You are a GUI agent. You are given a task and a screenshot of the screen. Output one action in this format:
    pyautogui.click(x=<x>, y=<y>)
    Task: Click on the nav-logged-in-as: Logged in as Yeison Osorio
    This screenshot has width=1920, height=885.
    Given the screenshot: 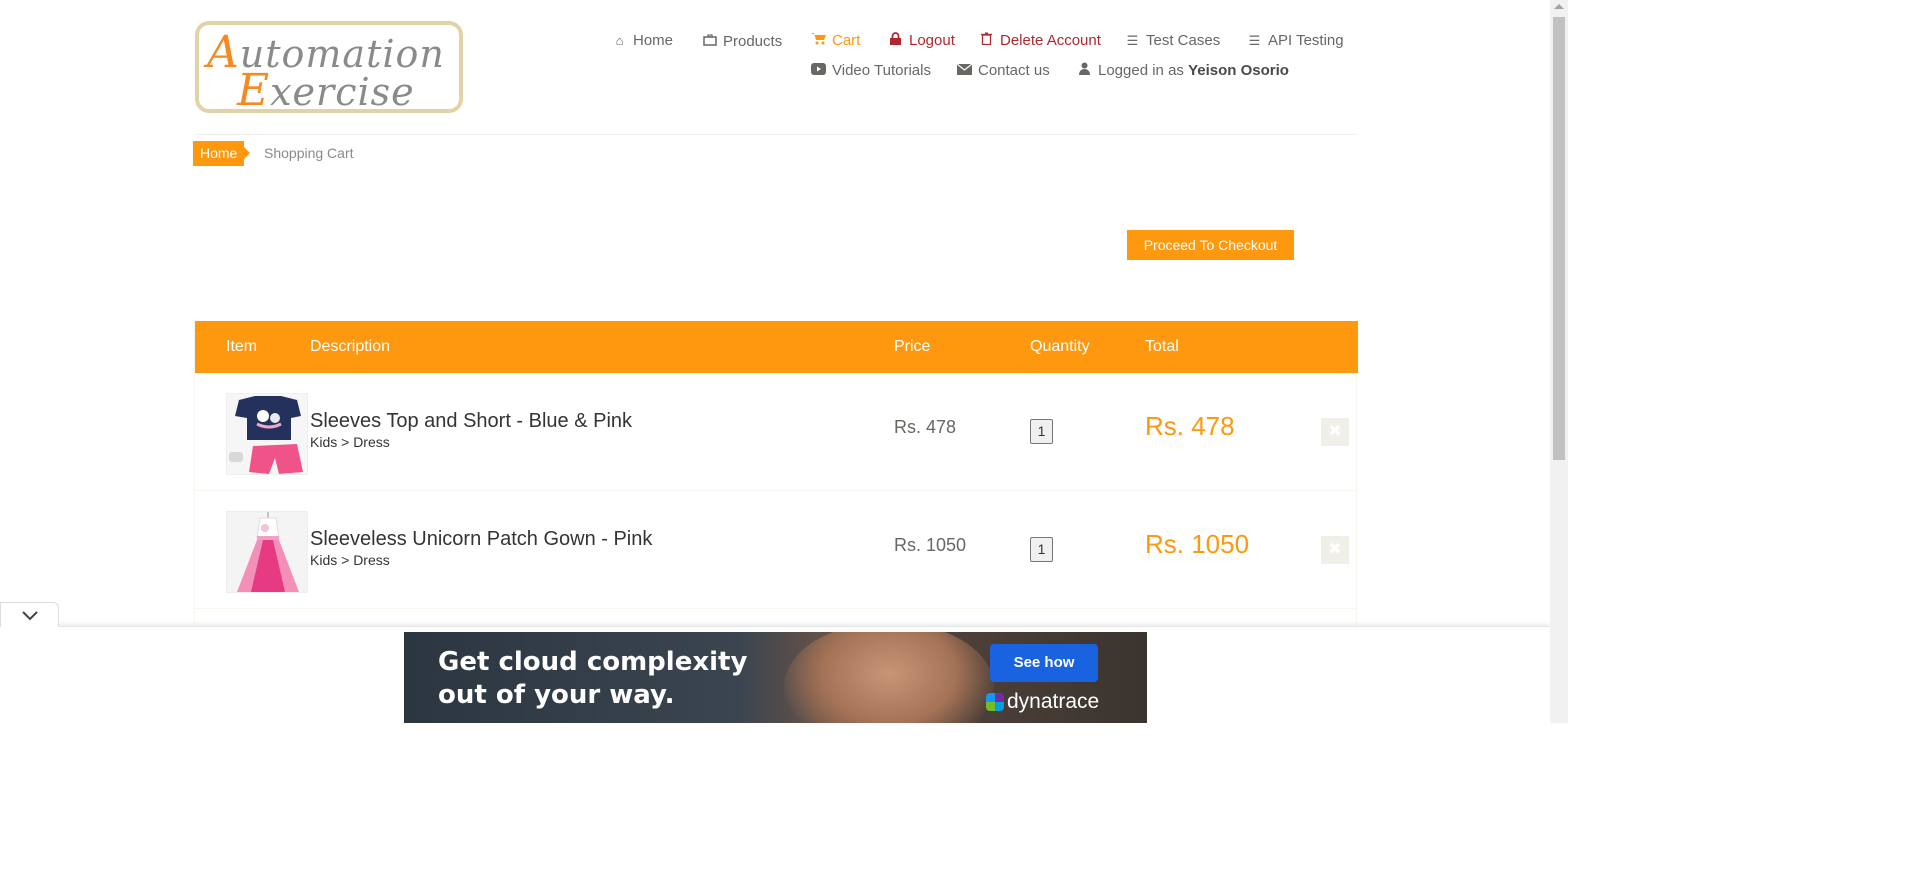 What is the action you would take?
    pyautogui.click(x=1183, y=70)
    